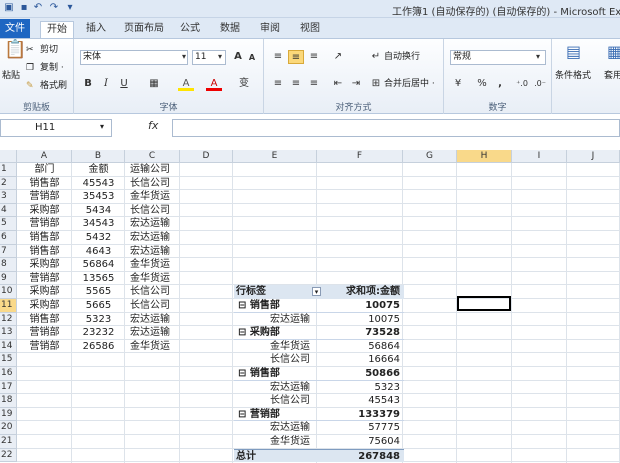  Describe the element at coordinates (24, 8) in the screenshot. I see `save-icon: ▪` at that location.